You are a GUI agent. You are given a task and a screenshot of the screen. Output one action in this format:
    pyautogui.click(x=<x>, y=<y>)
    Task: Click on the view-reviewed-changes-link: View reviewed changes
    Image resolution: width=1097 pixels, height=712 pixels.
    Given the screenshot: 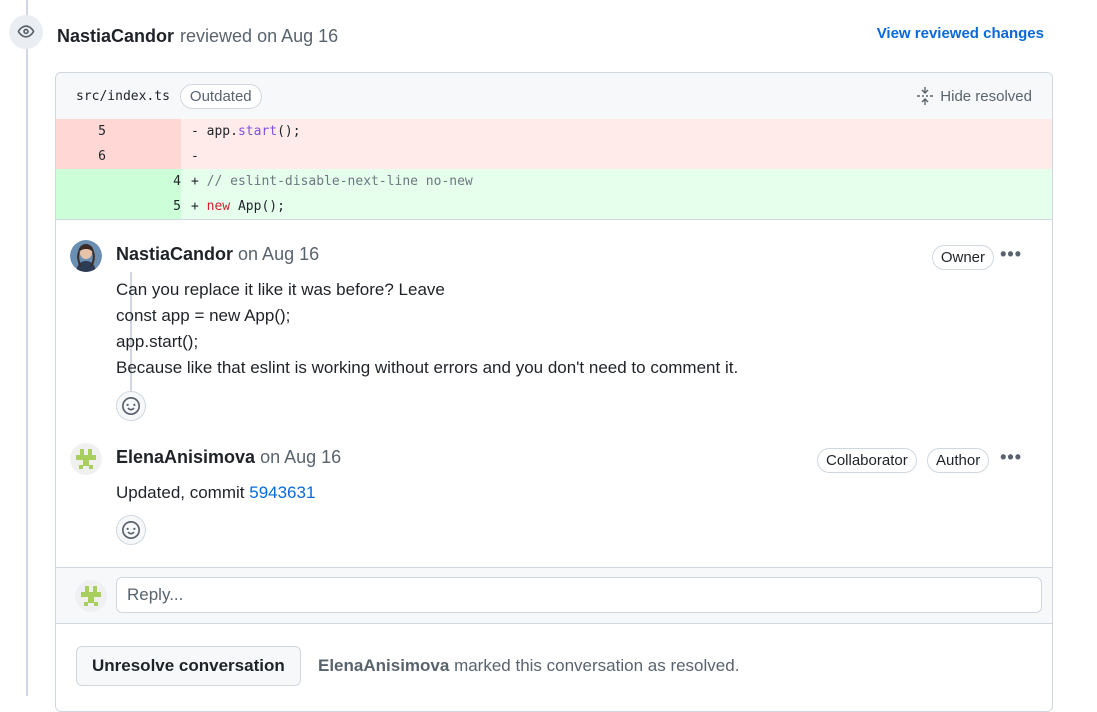 What is the action you would take?
    pyautogui.click(x=960, y=33)
    